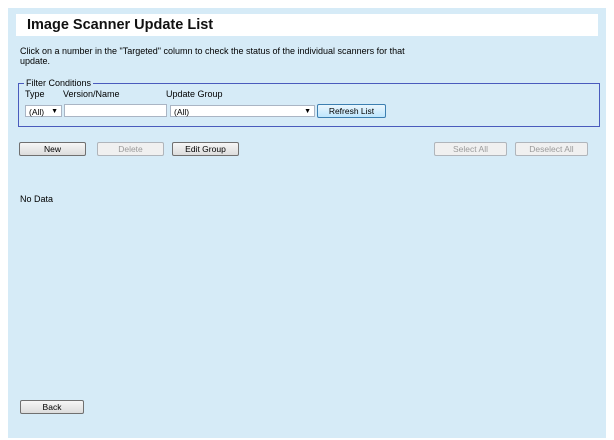 The width and height of the screenshot is (614, 440). I want to click on back-button: Back, so click(52, 407).